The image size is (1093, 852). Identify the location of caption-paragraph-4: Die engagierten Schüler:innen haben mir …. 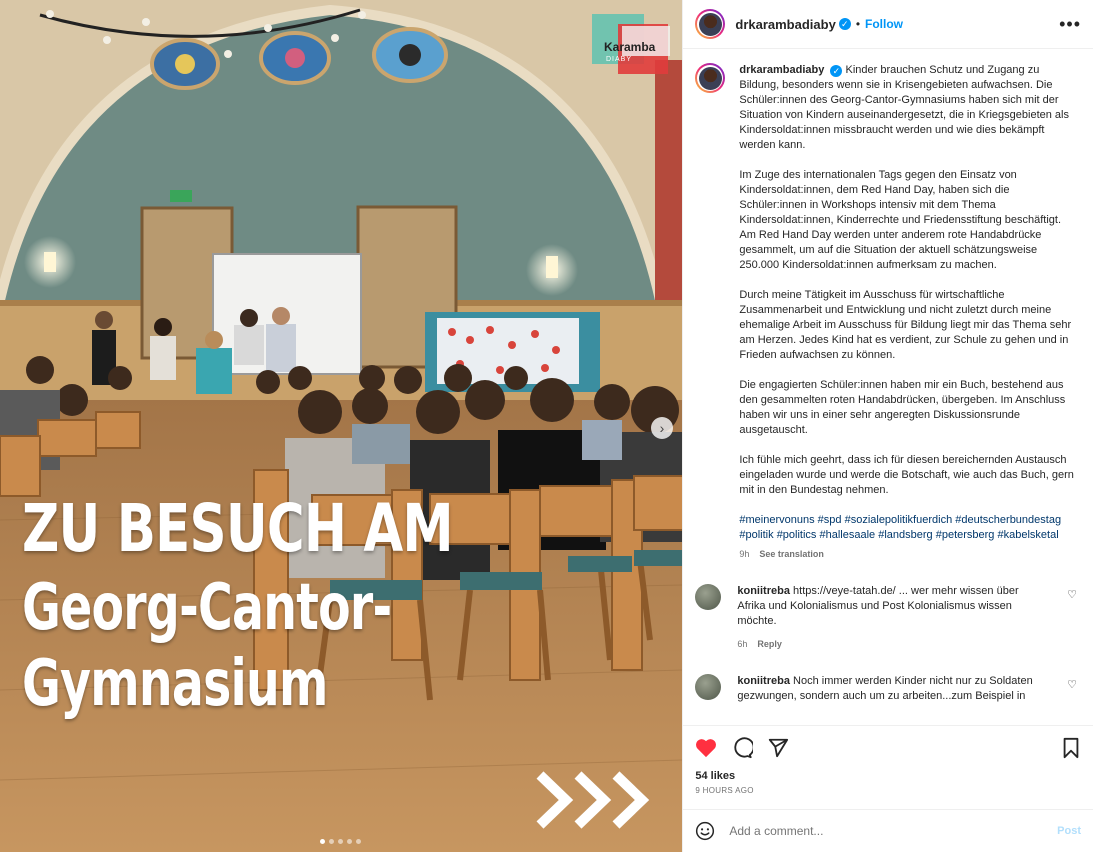
(902, 407).